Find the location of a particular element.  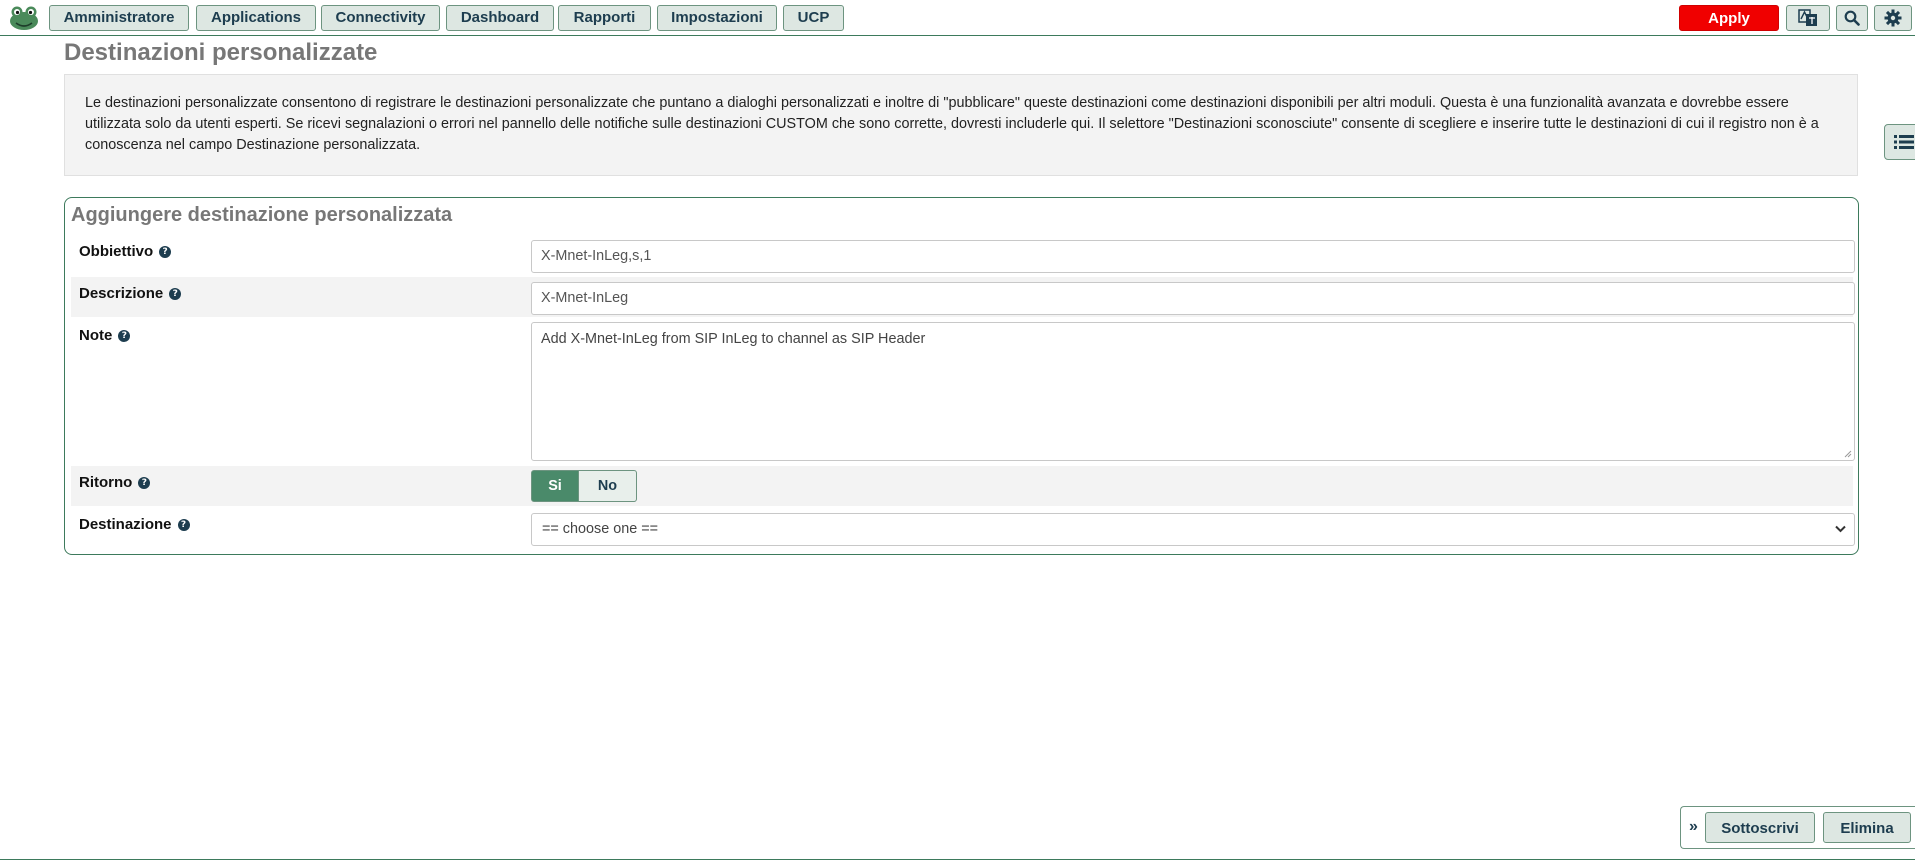

search-icon is located at coordinates (1852, 18).